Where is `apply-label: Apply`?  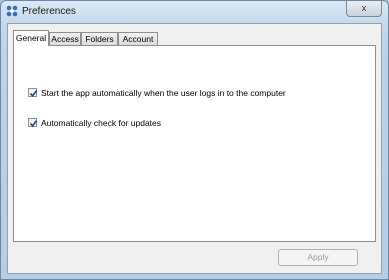
apply-label: Apply is located at coordinates (318, 257).